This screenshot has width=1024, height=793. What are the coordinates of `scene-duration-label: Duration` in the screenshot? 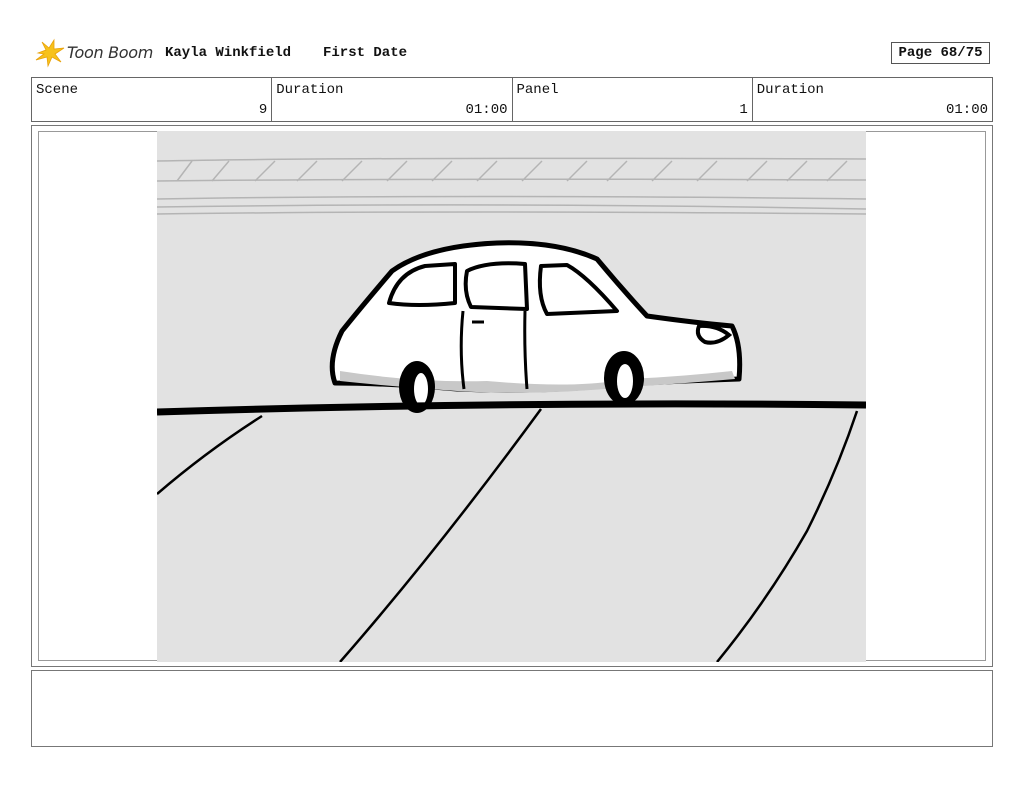 It's located at (310, 90).